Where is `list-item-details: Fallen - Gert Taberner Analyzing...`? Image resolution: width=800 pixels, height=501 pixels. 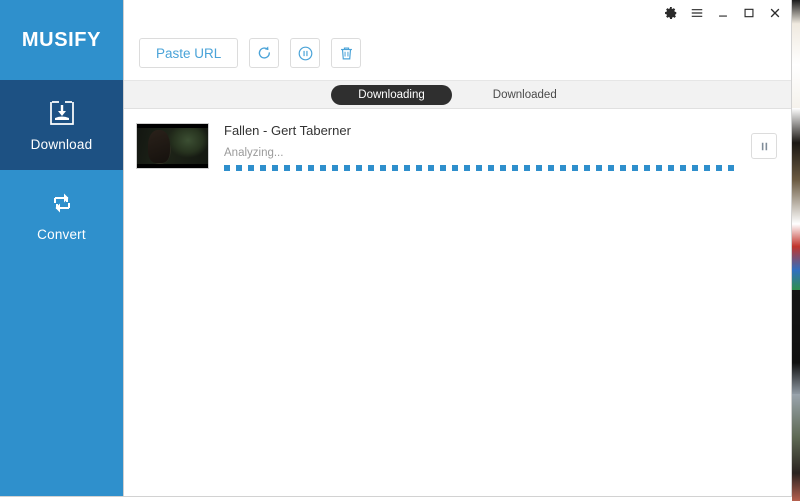
list-item-details: Fallen - Gert Taberner Analyzing... is located at coordinates (480, 146).